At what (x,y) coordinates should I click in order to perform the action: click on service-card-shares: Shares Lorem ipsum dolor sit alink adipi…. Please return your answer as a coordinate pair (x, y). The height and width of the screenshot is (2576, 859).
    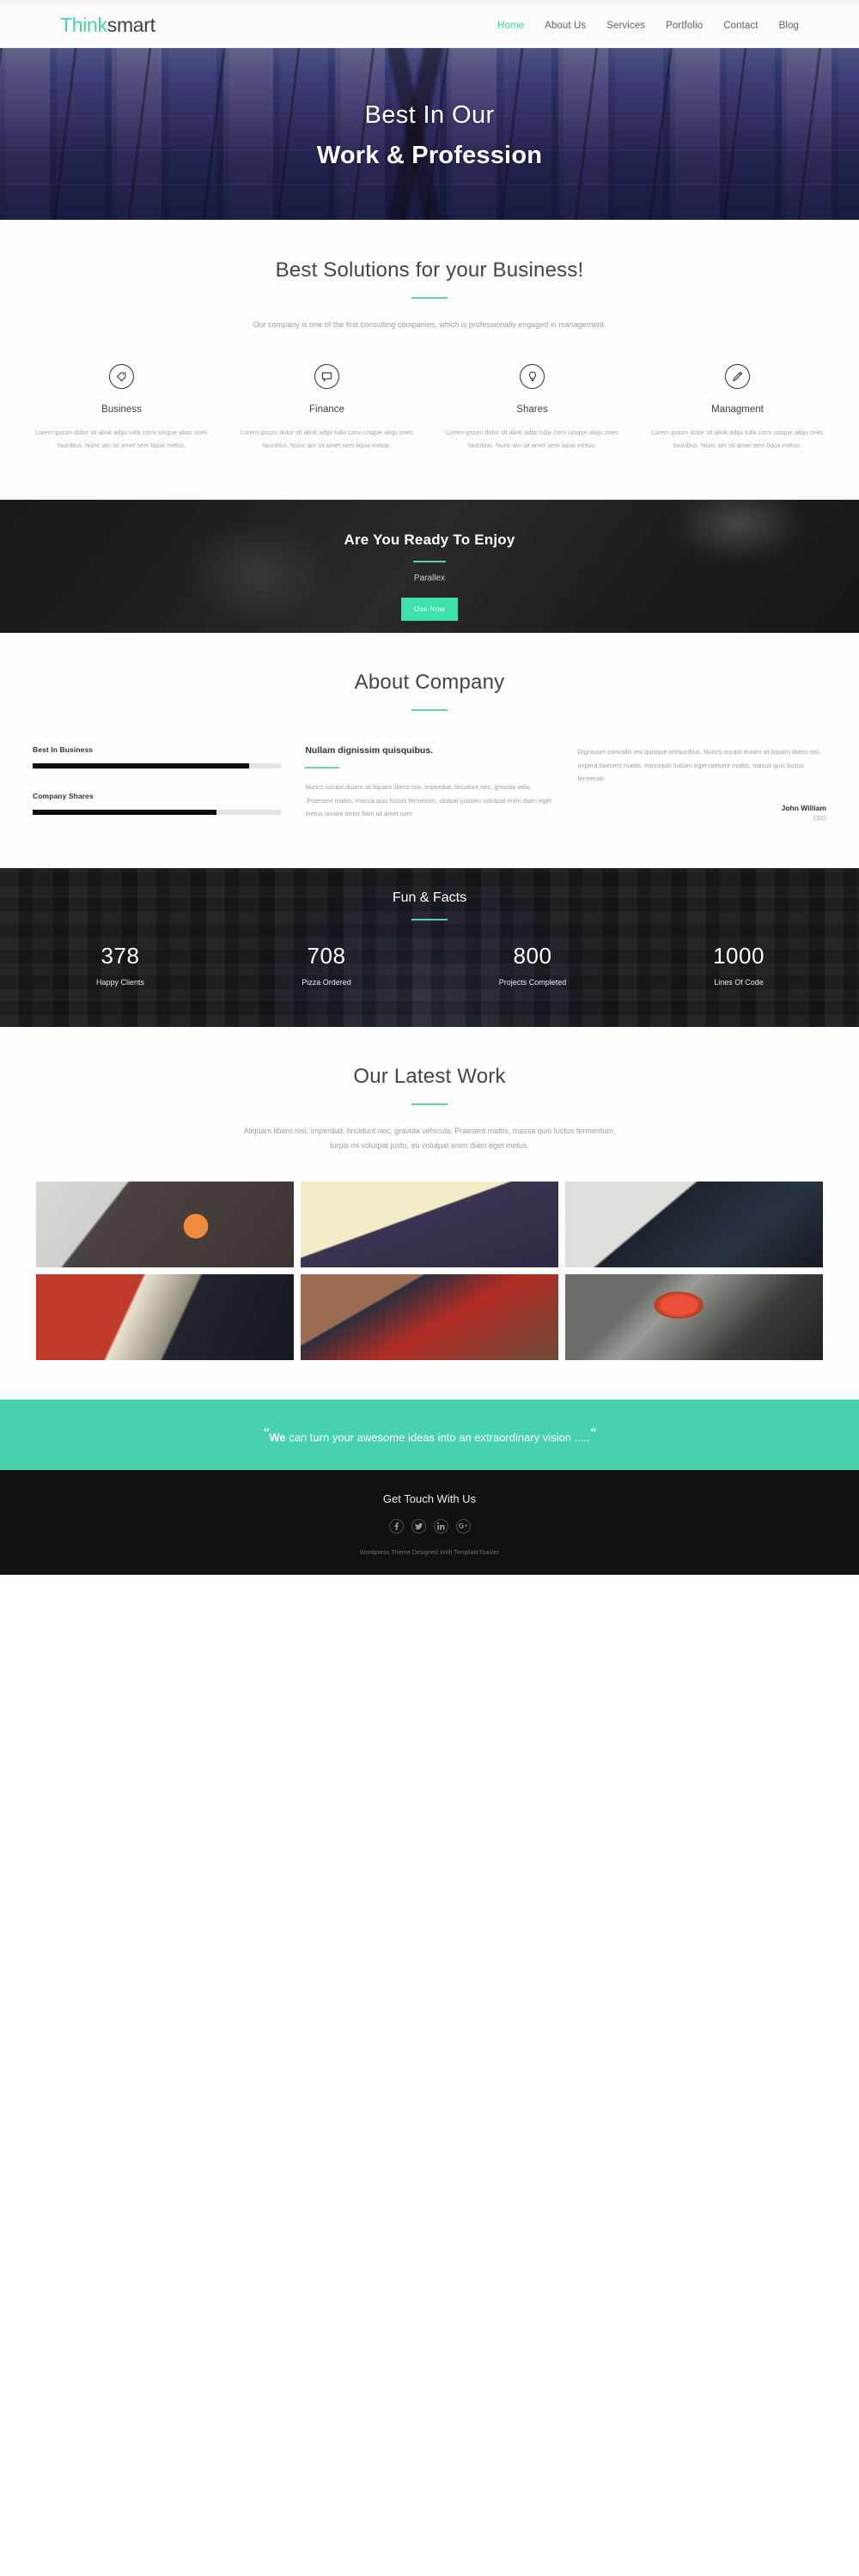
    Looking at the image, I should click on (532, 408).